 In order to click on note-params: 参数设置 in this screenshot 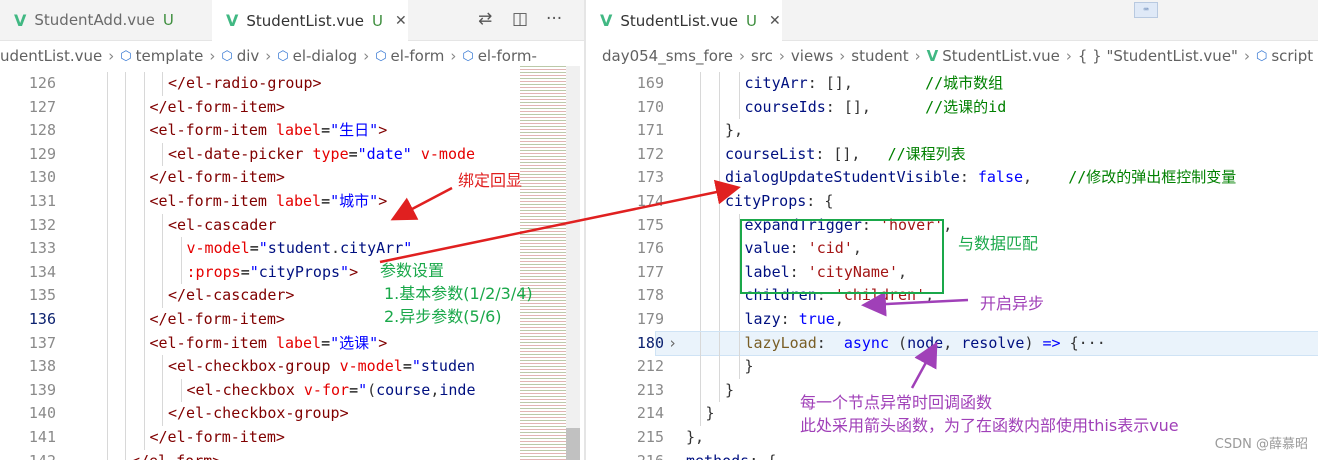, I will do `click(412, 270)`.